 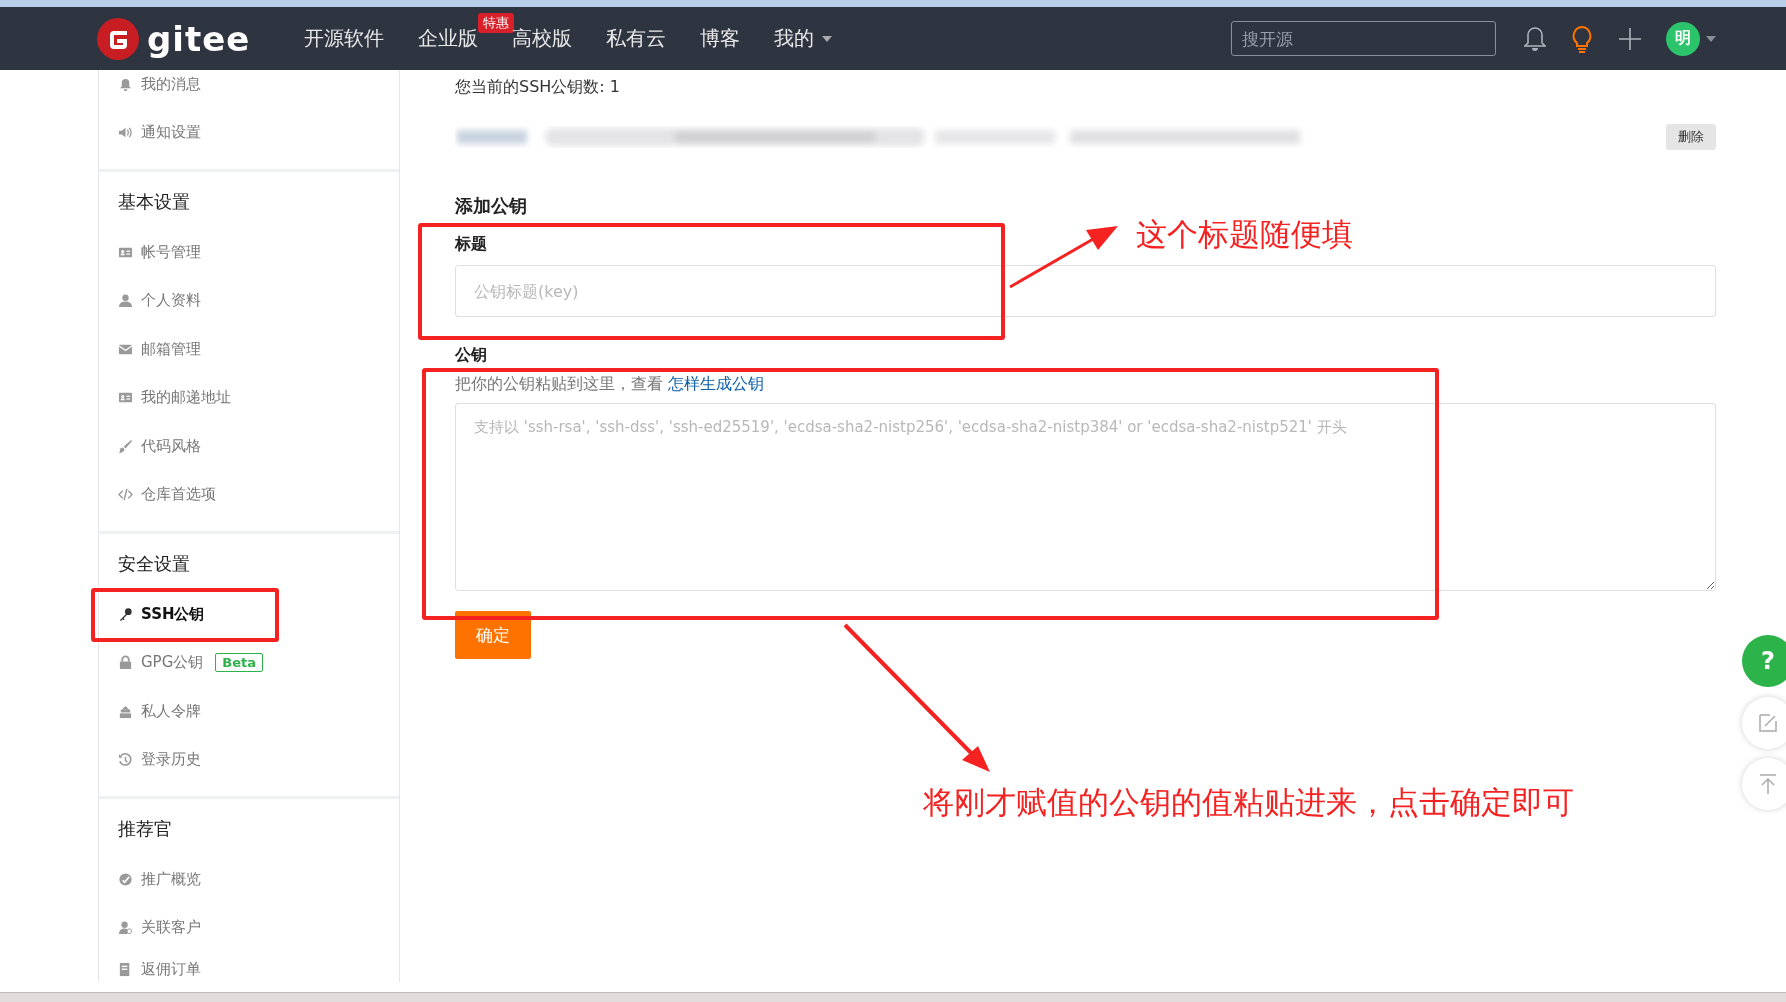 What do you see at coordinates (491, 205) in the screenshot?
I see `section-title: 添加公钥` at bounding box center [491, 205].